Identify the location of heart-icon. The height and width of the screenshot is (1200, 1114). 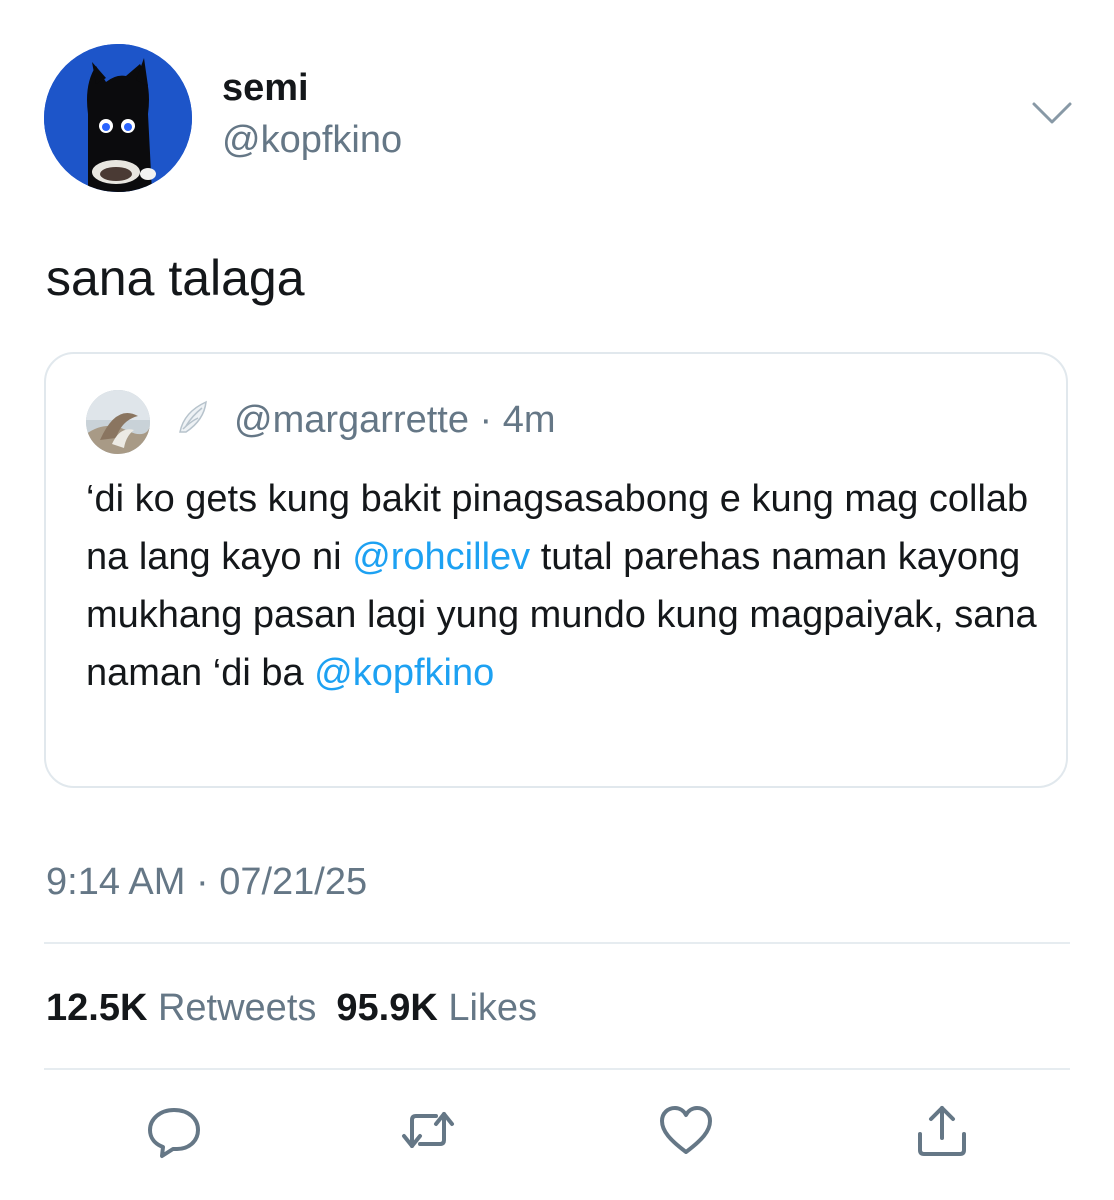
(686, 1130).